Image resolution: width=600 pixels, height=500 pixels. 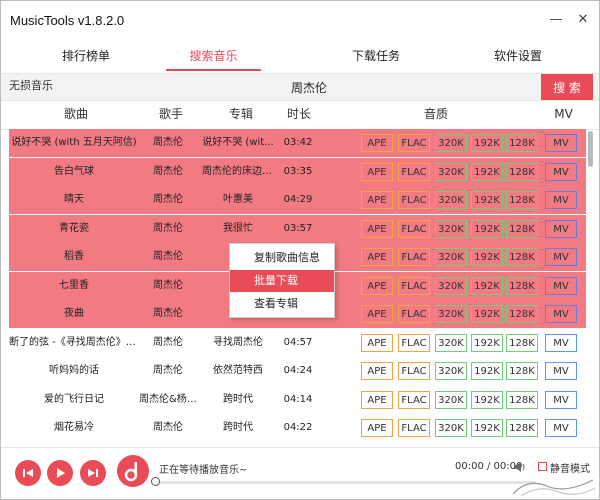 What do you see at coordinates (297, 428) in the screenshot?
I see `table-row: 烟花易冷 周杰伦 跨时代 04:22 APE FLAC 320K 192K 128K MV` at bounding box center [297, 428].